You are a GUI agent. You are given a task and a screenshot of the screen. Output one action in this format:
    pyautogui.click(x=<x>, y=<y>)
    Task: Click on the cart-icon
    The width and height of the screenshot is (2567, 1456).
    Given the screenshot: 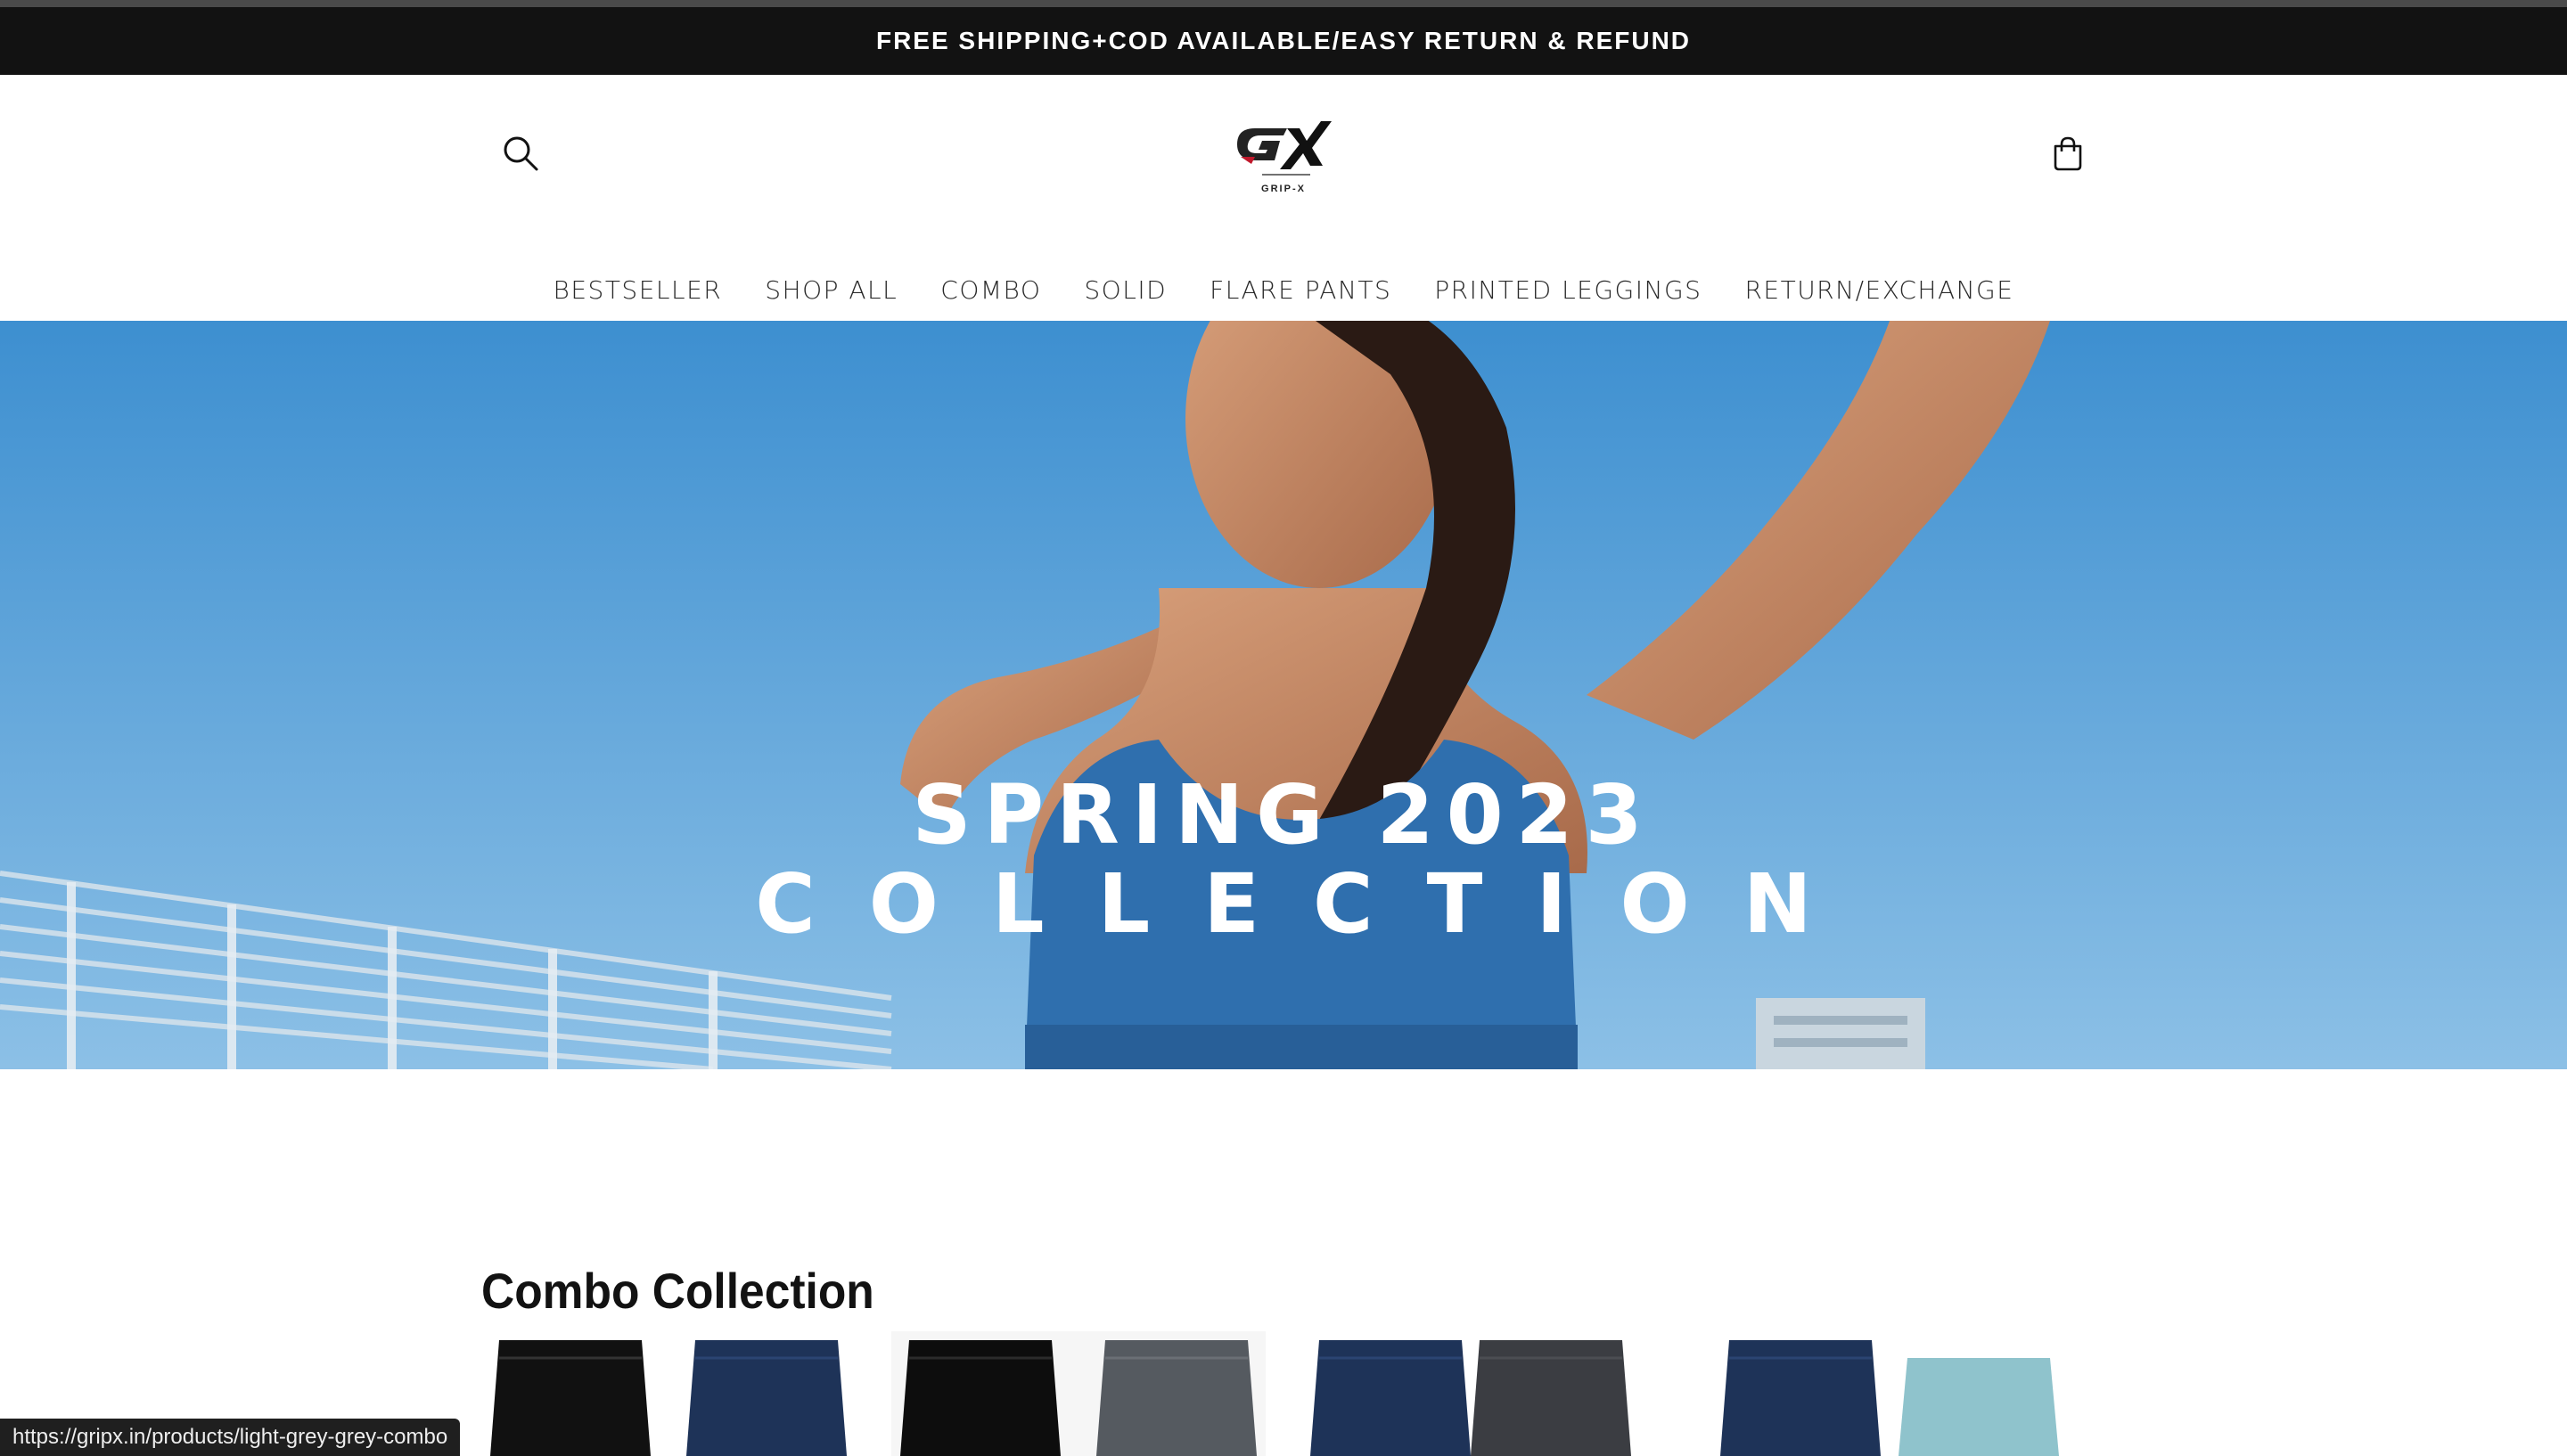 What is the action you would take?
    pyautogui.click(x=2068, y=153)
    